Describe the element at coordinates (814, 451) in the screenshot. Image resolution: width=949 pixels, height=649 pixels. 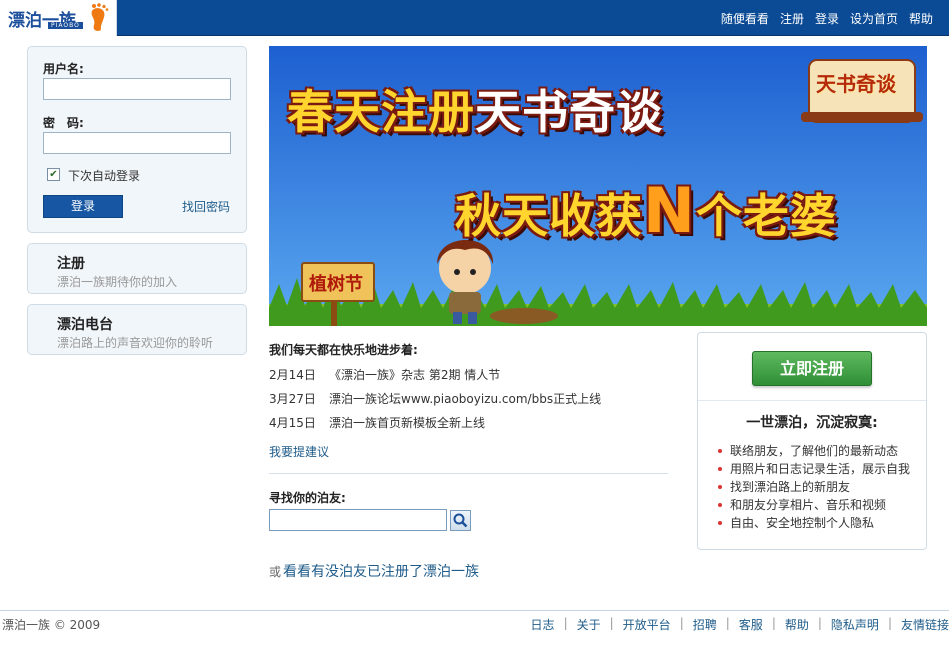
I see `feature-item: 联络朋友，了解他们的最新动态` at that location.